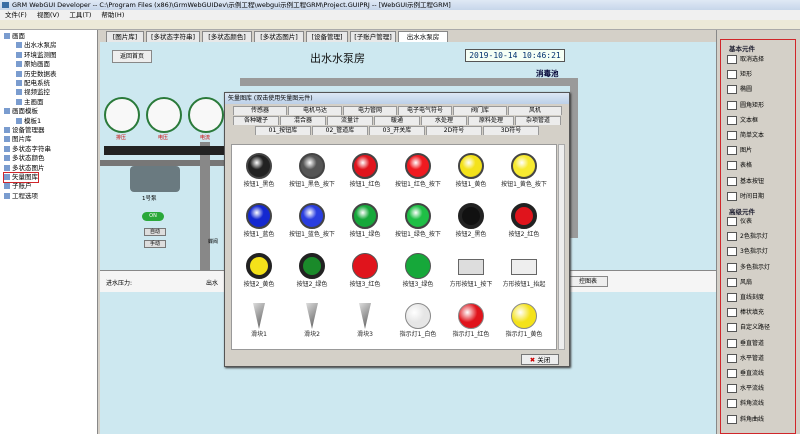  What do you see at coordinates (259, 274) in the screenshot?
I see `symbol-item: 按钮2_黄色` at bounding box center [259, 274].